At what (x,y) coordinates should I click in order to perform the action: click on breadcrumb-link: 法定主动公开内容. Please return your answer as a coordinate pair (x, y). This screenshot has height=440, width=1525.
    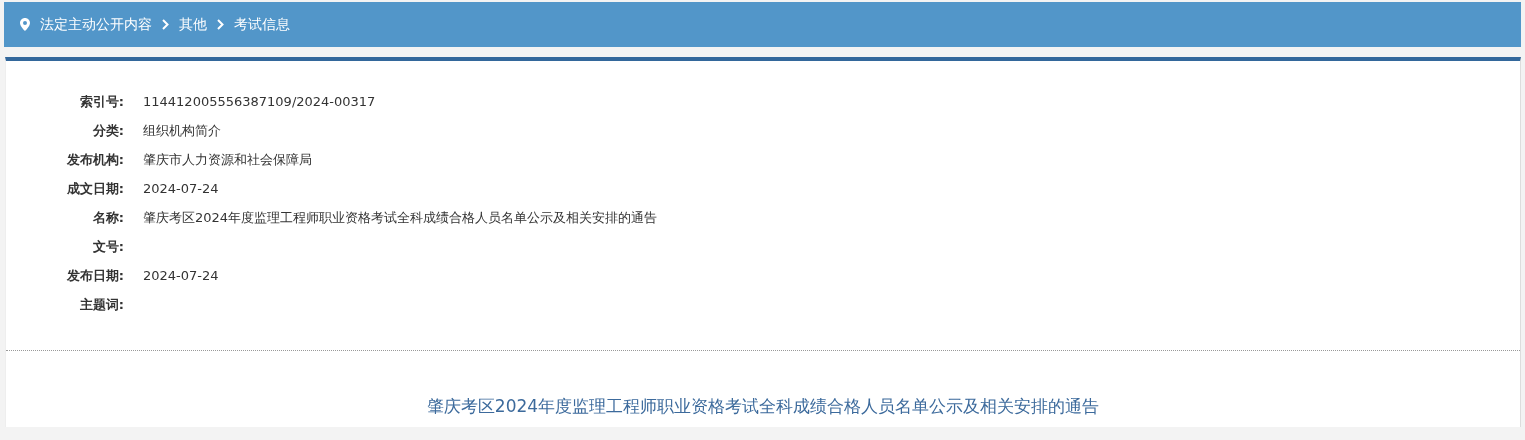
    Looking at the image, I should click on (96, 24).